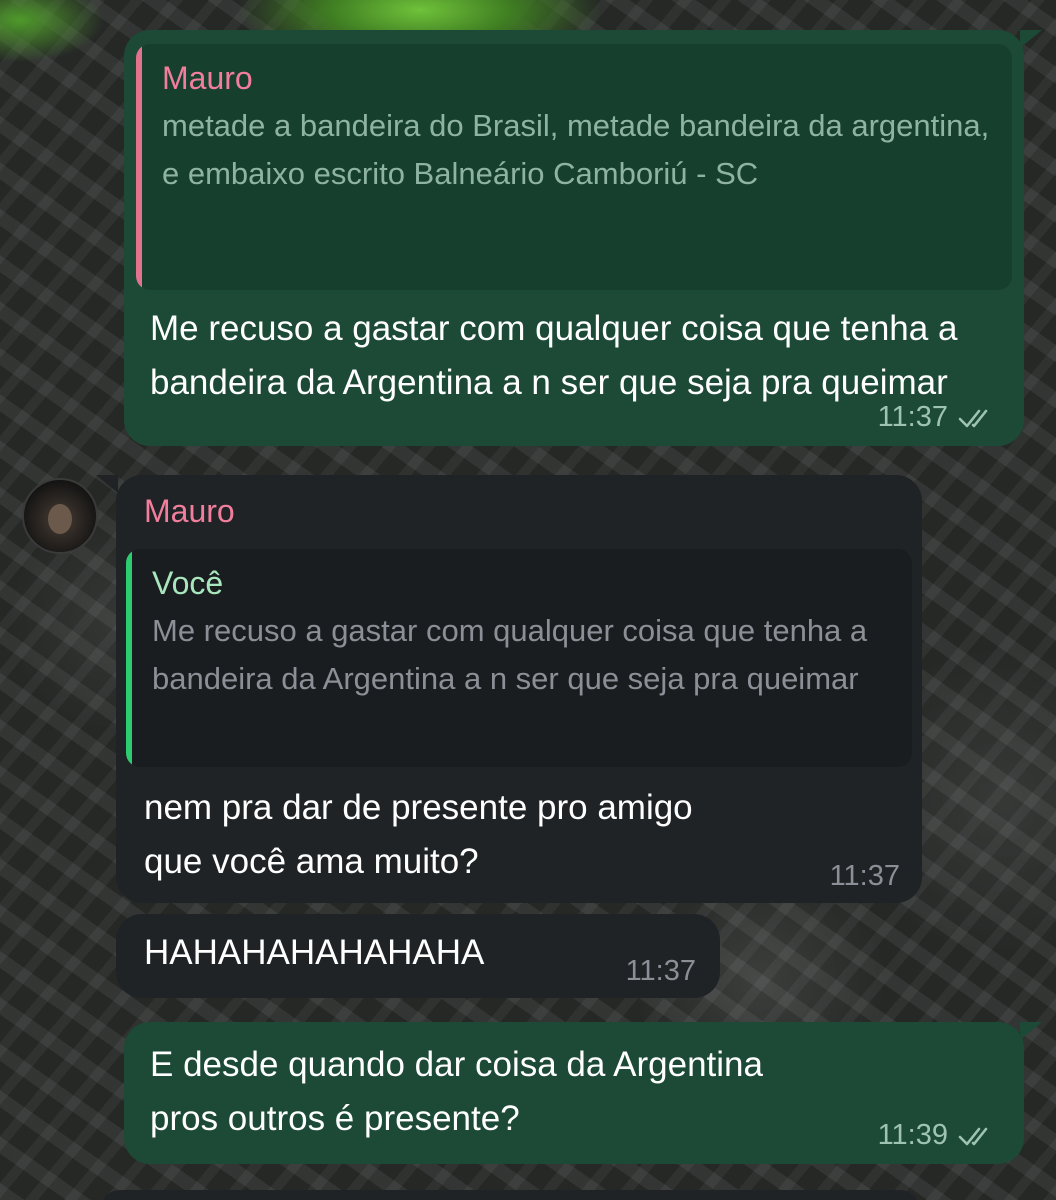  I want to click on message-bubble-partial, so click(510, 1195).